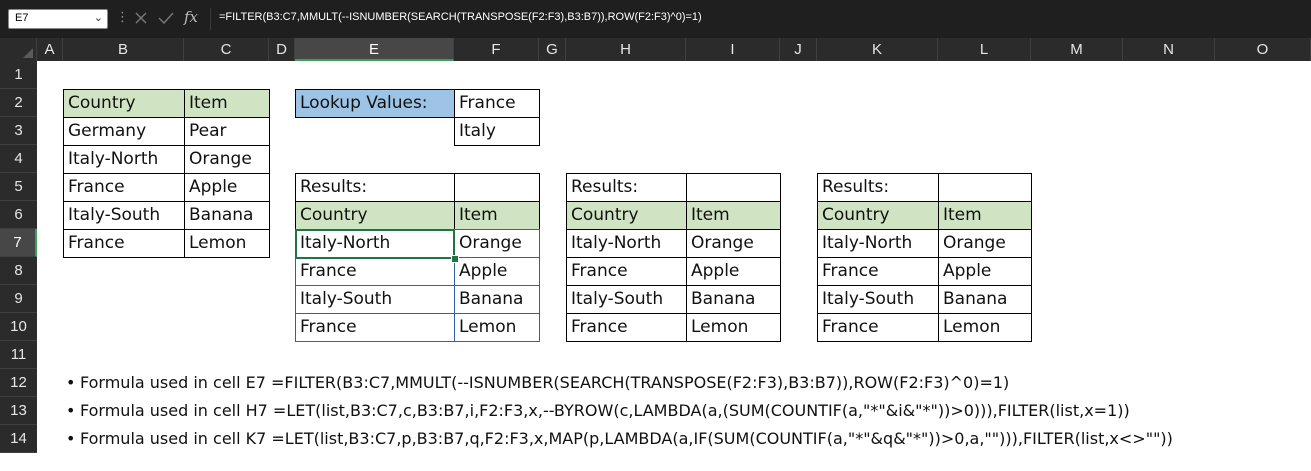 The height and width of the screenshot is (471, 1311). What do you see at coordinates (282, 49) in the screenshot?
I see `column-header-d: D` at bounding box center [282, 49].